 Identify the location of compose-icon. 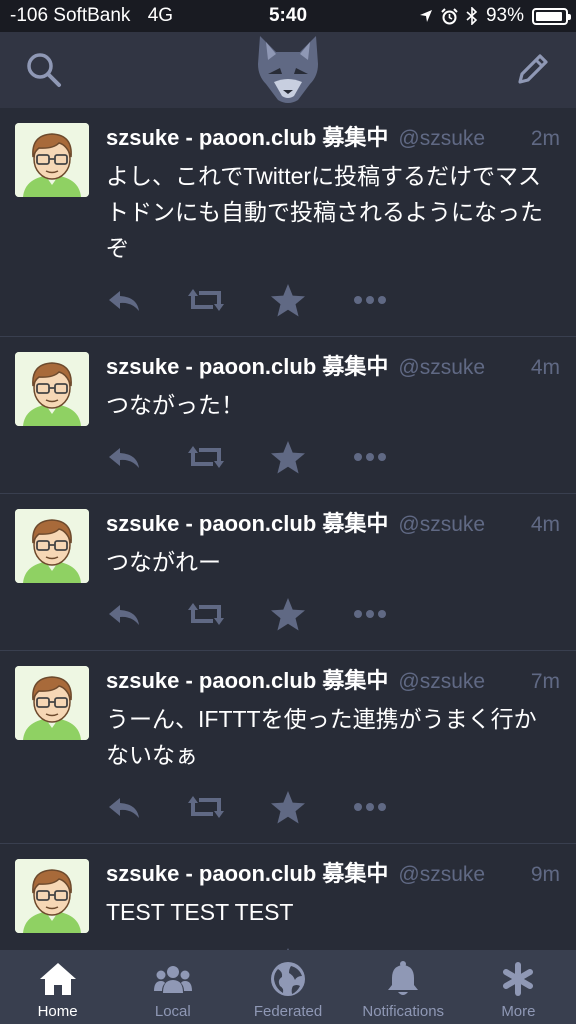
(533, 69).